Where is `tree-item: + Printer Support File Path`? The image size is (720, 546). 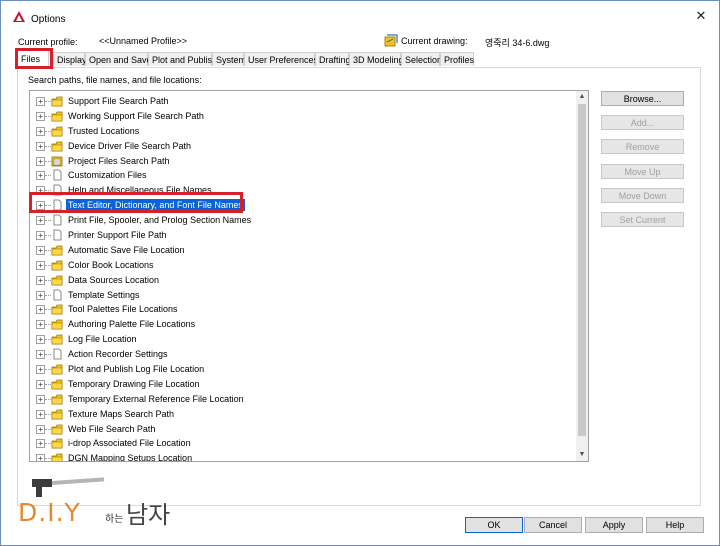 tree-item: + Printer Support File Path is located at coordinates (303, 235).